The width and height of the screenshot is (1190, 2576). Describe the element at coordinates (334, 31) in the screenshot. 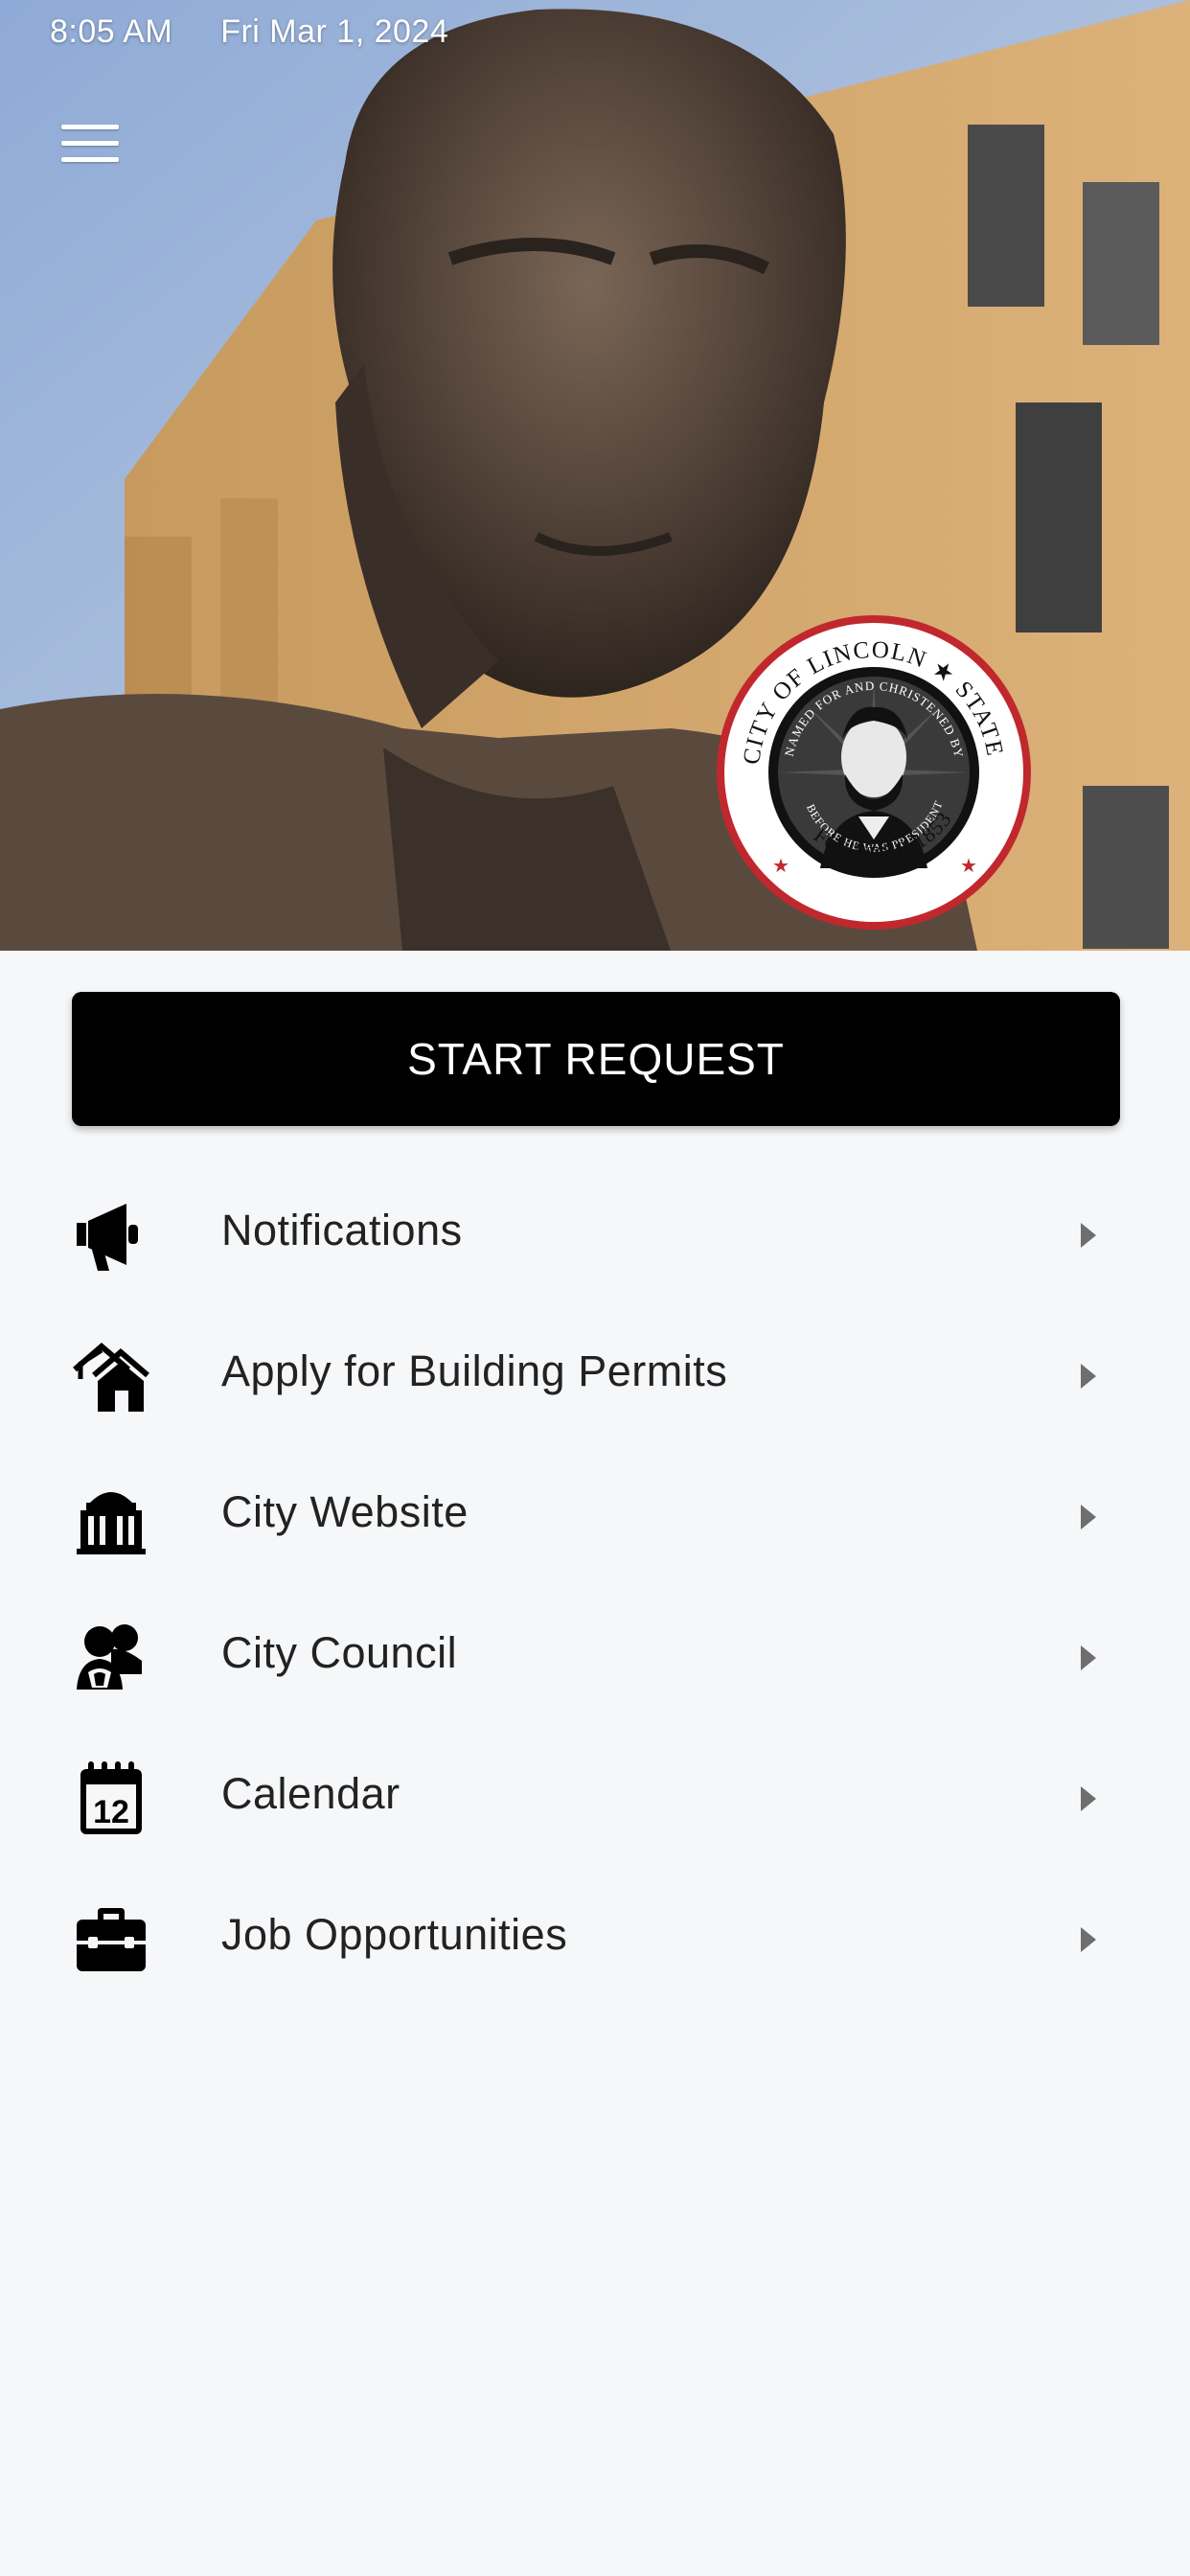

I see `status-date: Fri Mar 1, 2024` at that location.